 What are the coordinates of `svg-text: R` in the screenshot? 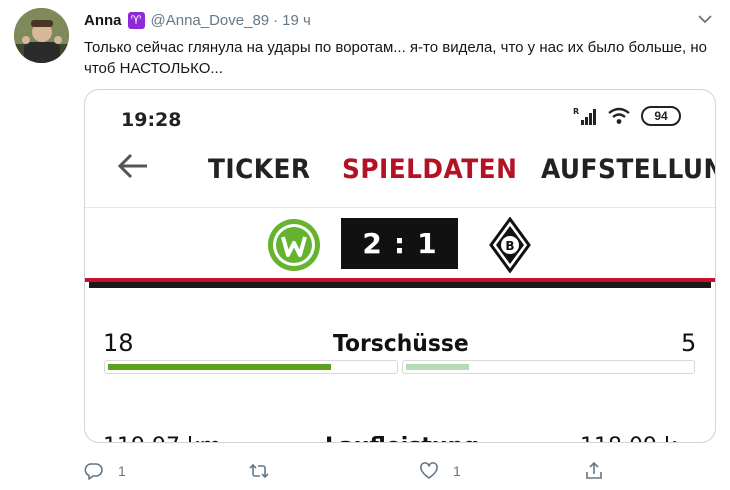 It's located at (576, 111).